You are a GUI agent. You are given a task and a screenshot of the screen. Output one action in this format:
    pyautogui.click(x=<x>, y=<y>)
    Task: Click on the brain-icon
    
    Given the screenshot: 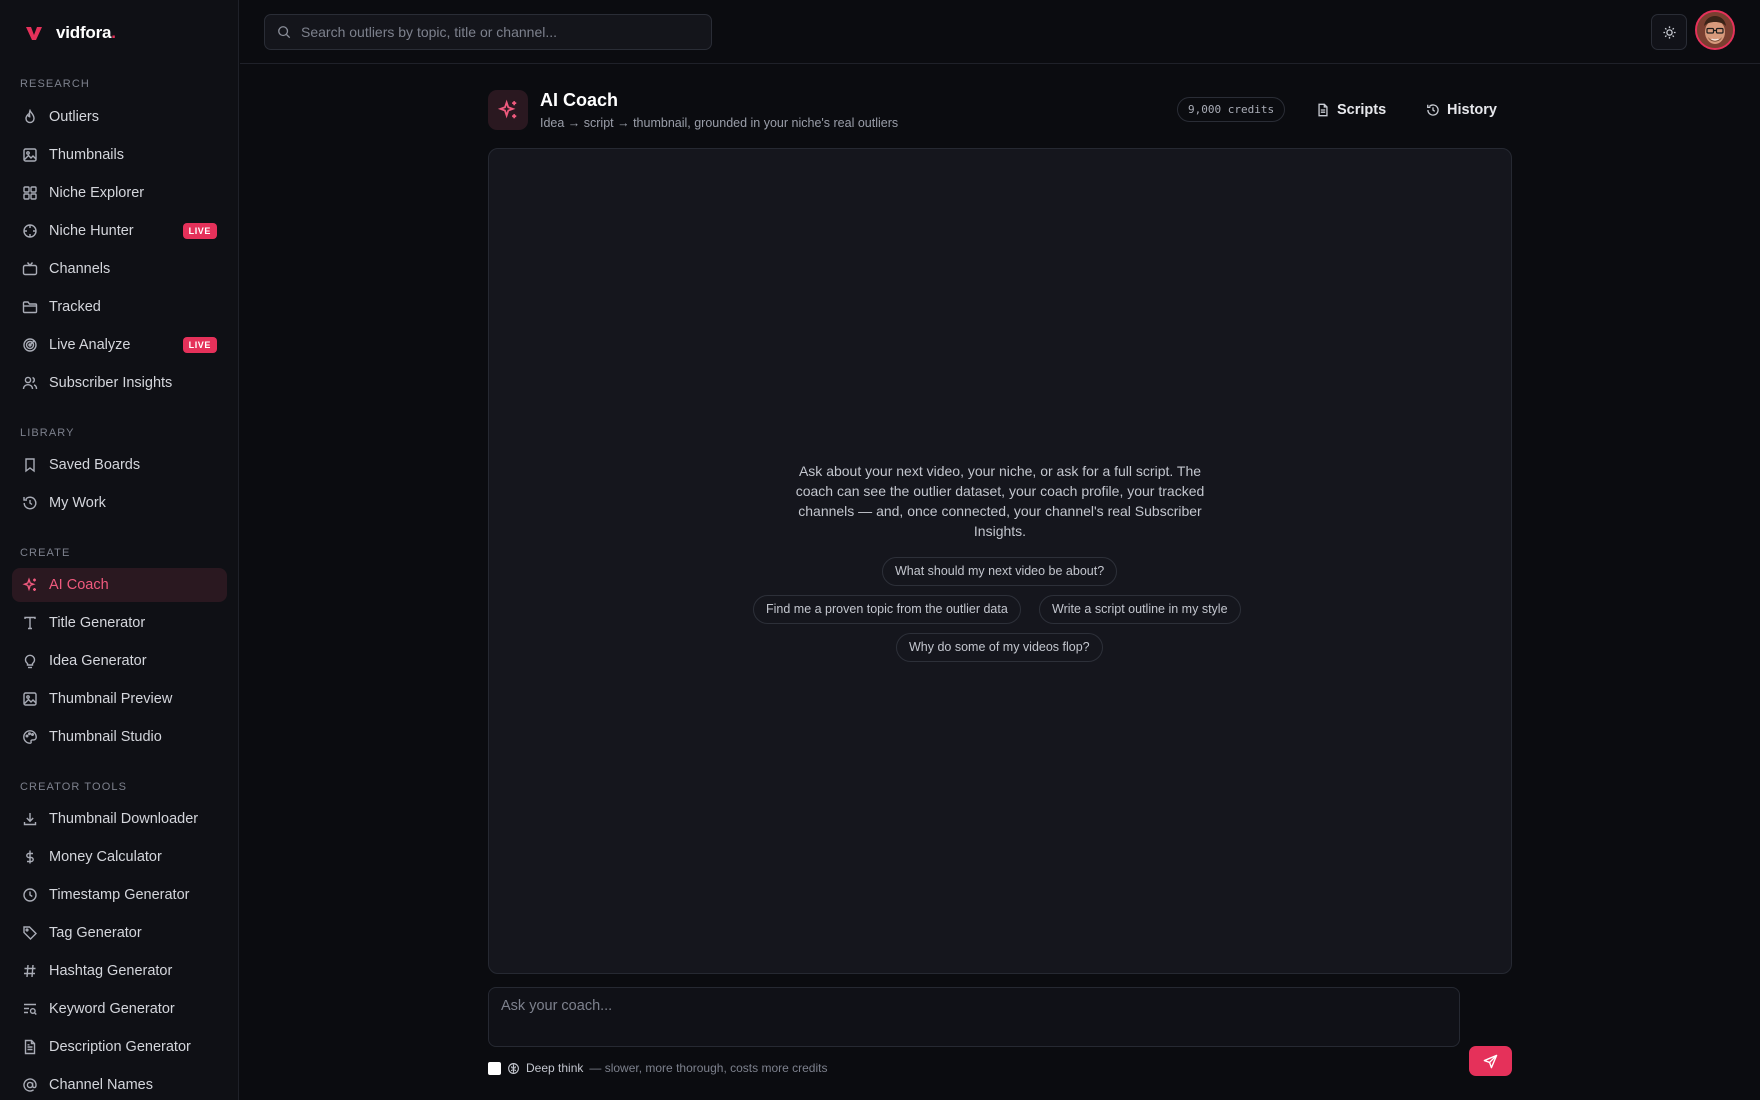 What is the action you would take?
    pyautogui.click(x=513, y=1068)
    